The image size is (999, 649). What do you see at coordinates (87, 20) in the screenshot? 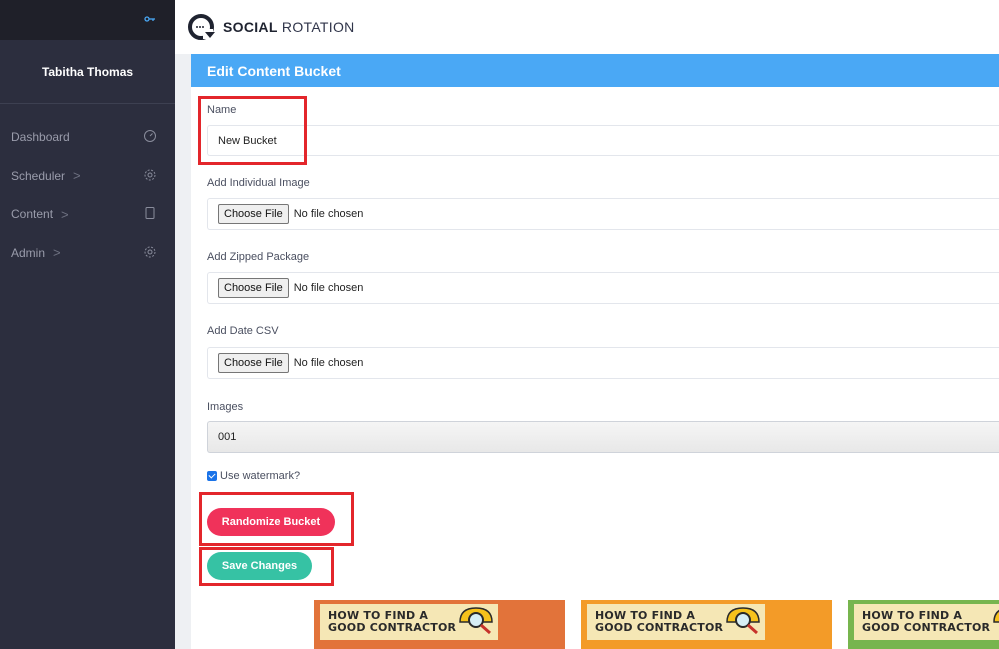
I see `sidebar-top-bar` at bounding box center [87, 20].